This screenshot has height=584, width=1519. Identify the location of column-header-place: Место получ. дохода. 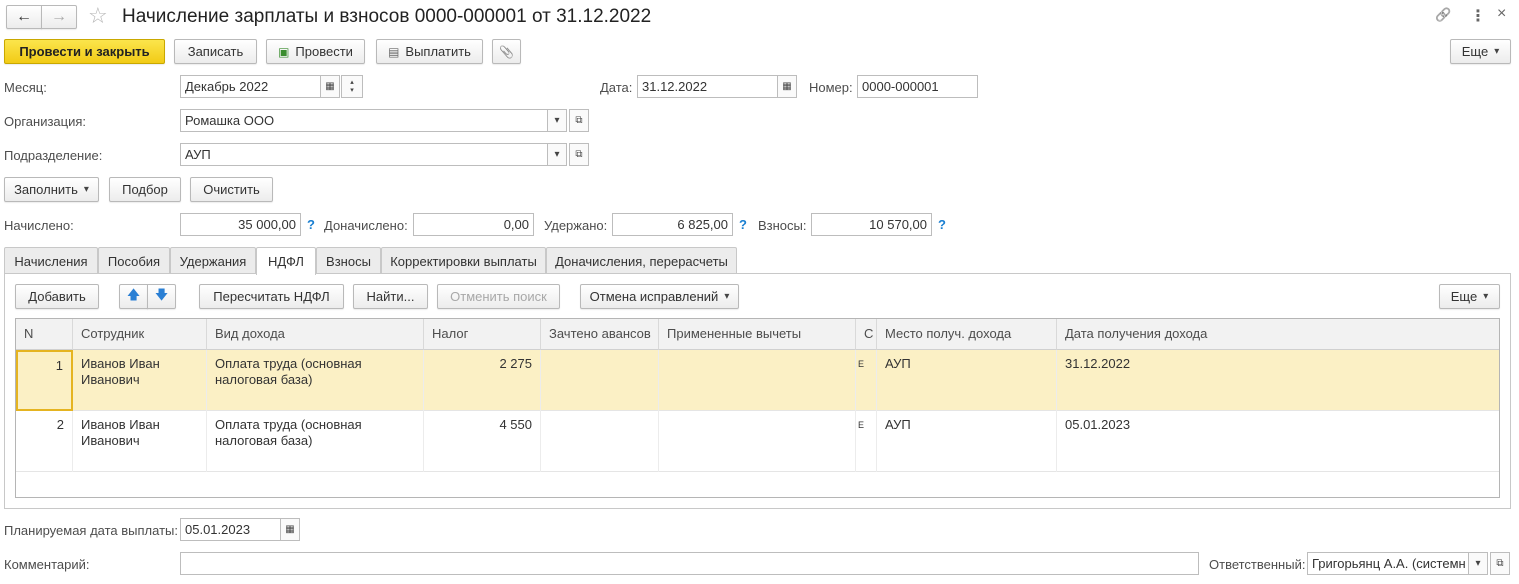
(967, 334).